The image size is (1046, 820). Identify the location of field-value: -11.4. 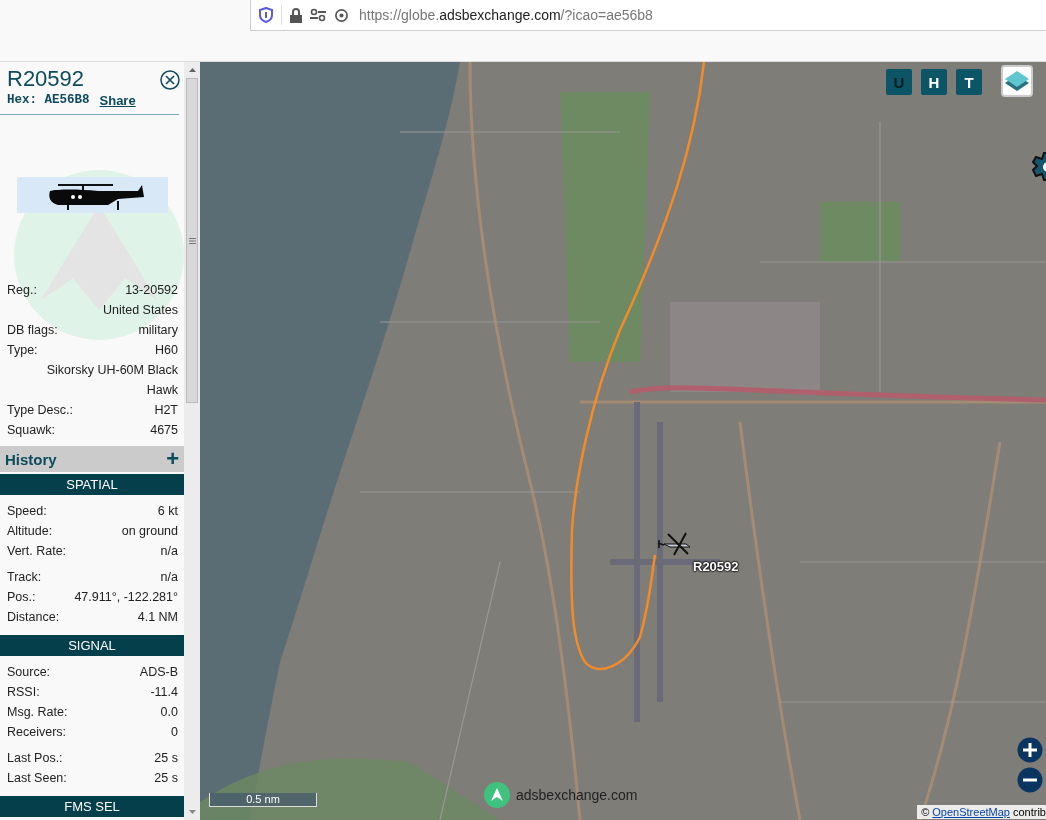
(164, 692).